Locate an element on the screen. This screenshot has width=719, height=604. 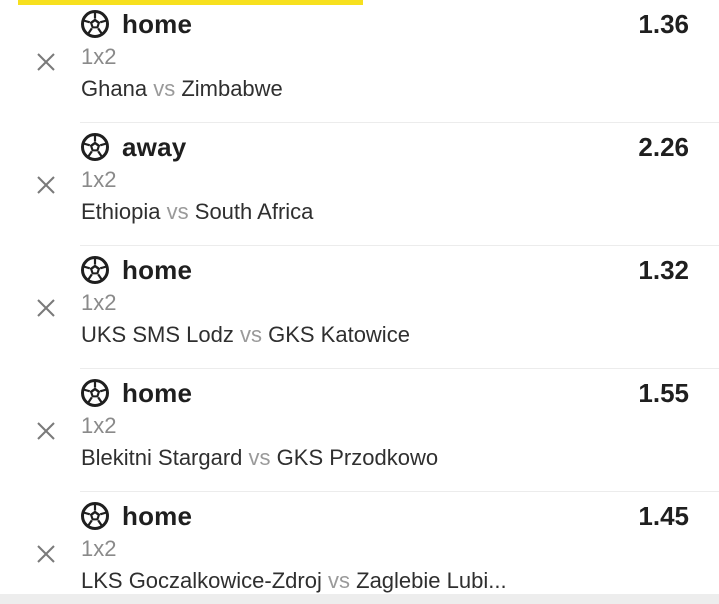
away-team: GKS Katowice is located at coordinates (339, 334).